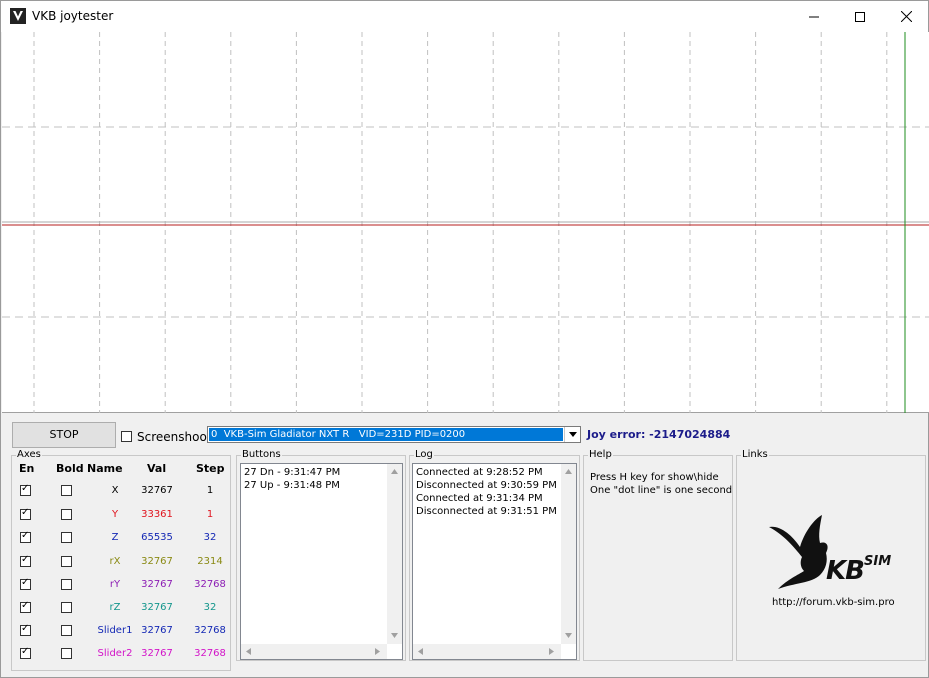  Describe the element at coordinates (424, 455) in the screenshot. I see `log-group-title: Log` at that location.